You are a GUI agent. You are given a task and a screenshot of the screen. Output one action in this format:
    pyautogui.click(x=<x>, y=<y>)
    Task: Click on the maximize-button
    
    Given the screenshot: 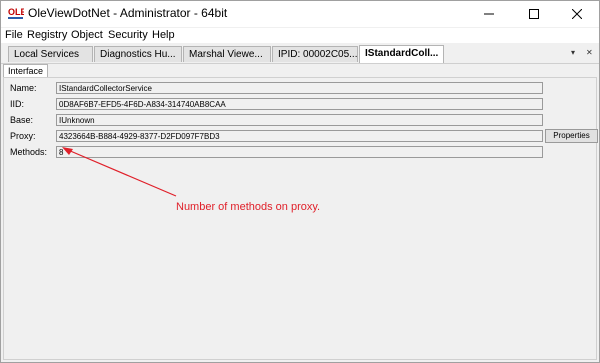 What is the action you would take?
    pyautogui.click(x=534, y=14)
    